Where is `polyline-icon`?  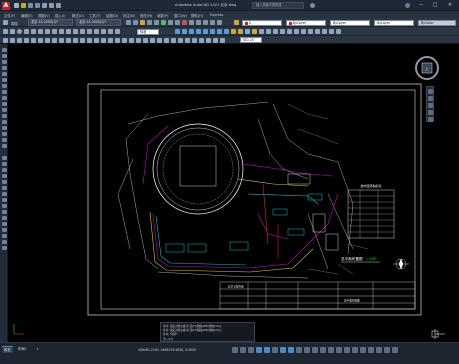 polyline-icon is located at coordinates (12, 31).